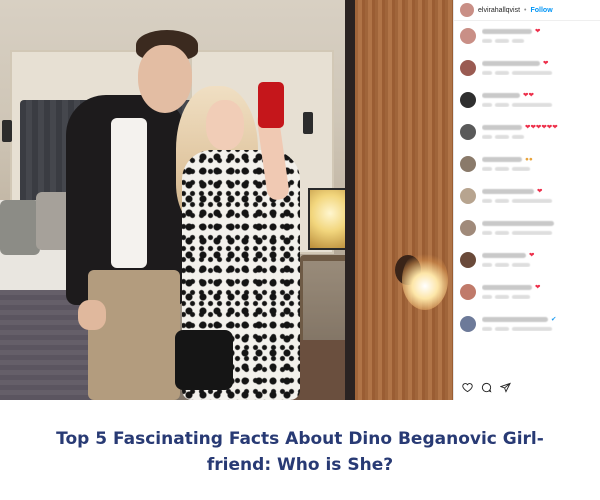  Describe the element at coordinates (134, 335) in the screenshot. I see `man-trousers` at that location.